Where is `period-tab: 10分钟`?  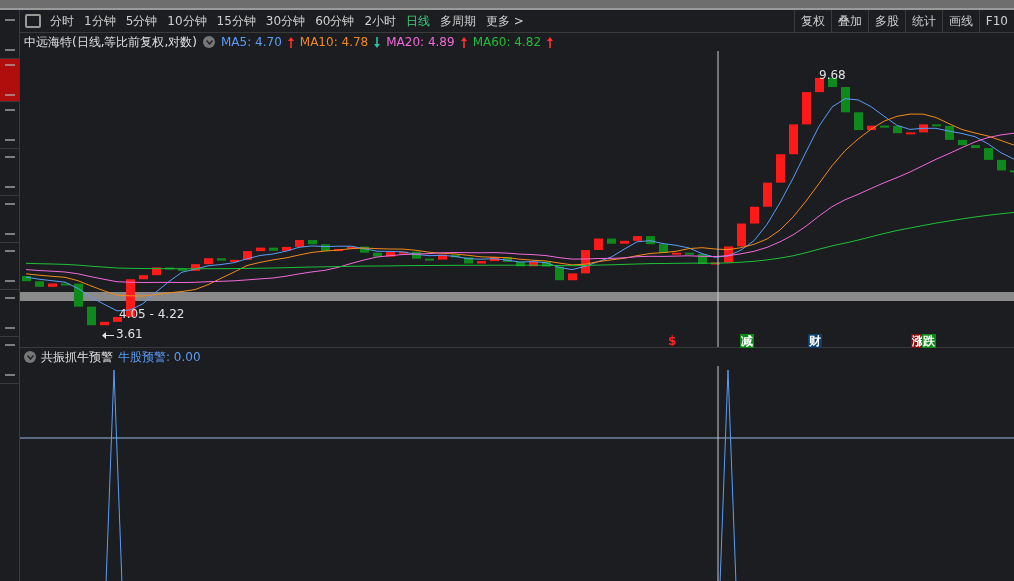 period-tab: 10分钟 is located at coordinates (187, 21).